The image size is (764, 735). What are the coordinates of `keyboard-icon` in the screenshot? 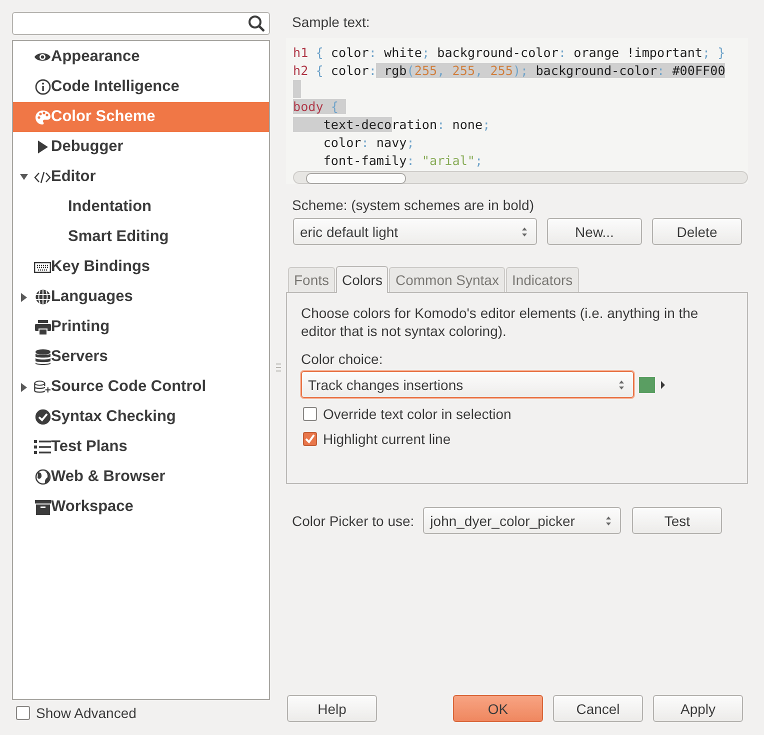 It's located at (42, 267).